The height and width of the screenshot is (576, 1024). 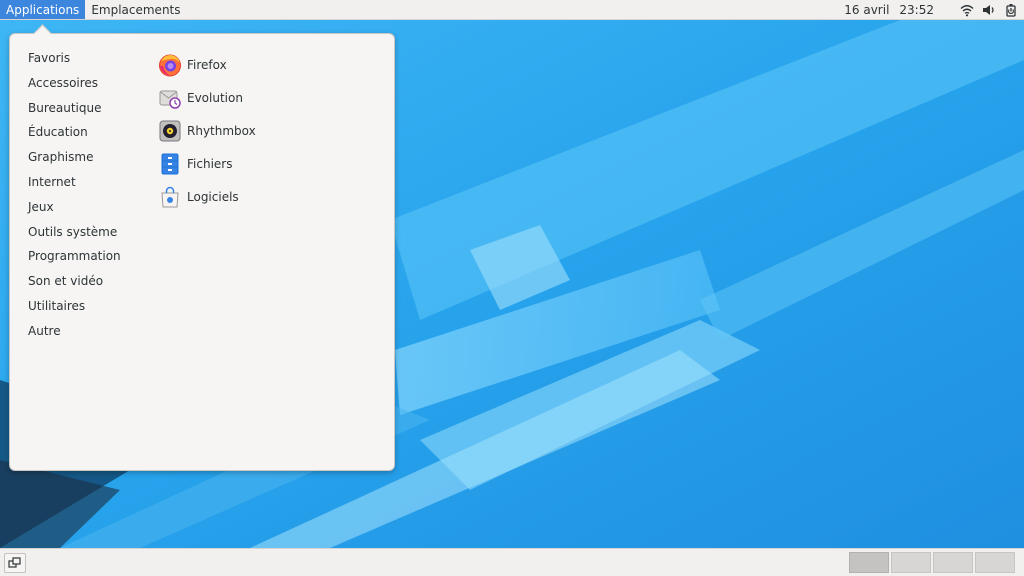 What do you see at coordinates (170, 197) in the screenshot?
I see `software-icon` at bounding box center [170, 197].